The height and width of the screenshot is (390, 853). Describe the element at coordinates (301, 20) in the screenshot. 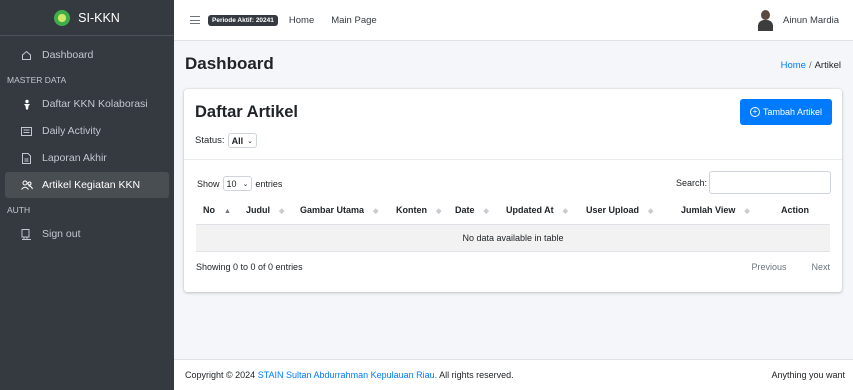

I see `nav-link-home: Home` at that location.